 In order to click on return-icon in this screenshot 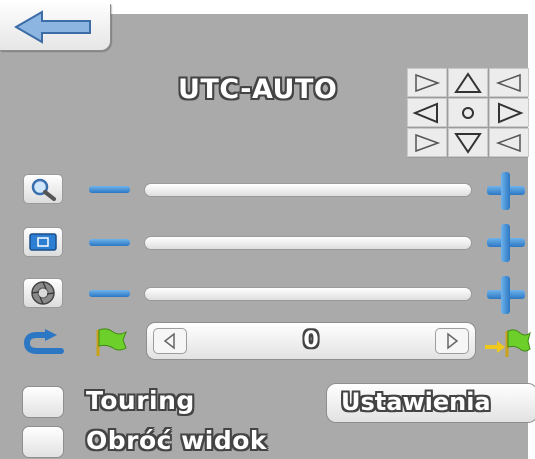, I will do `click(44, 343)`.